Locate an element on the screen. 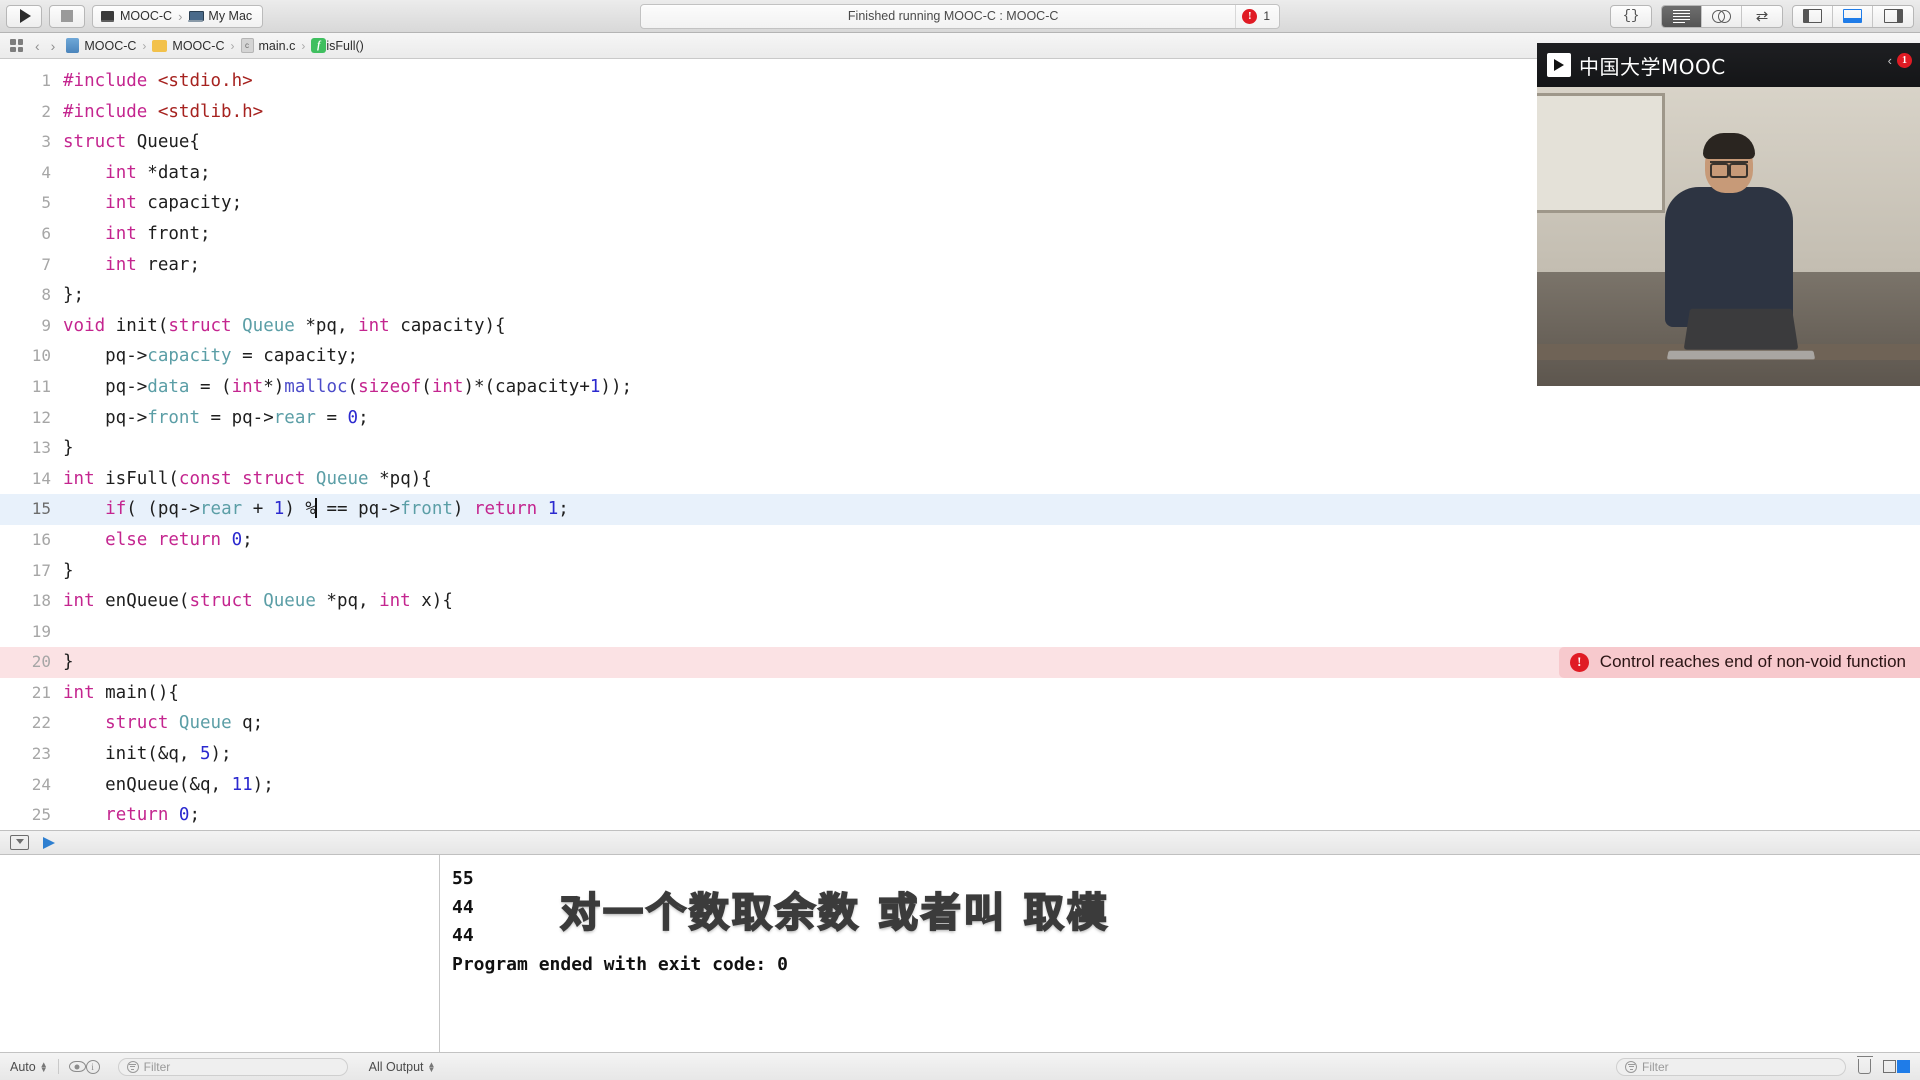 The width and height of the screenshot is (1920, 1080). library-group: {} is located at coordinates (1631, 16).